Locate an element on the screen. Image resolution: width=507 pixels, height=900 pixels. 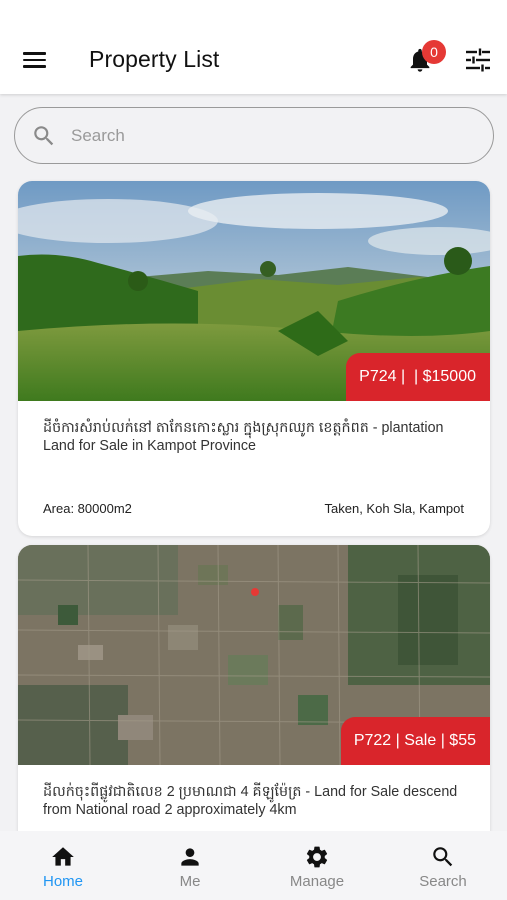
notification-badge: 0 is located at coordinates (434, 52).